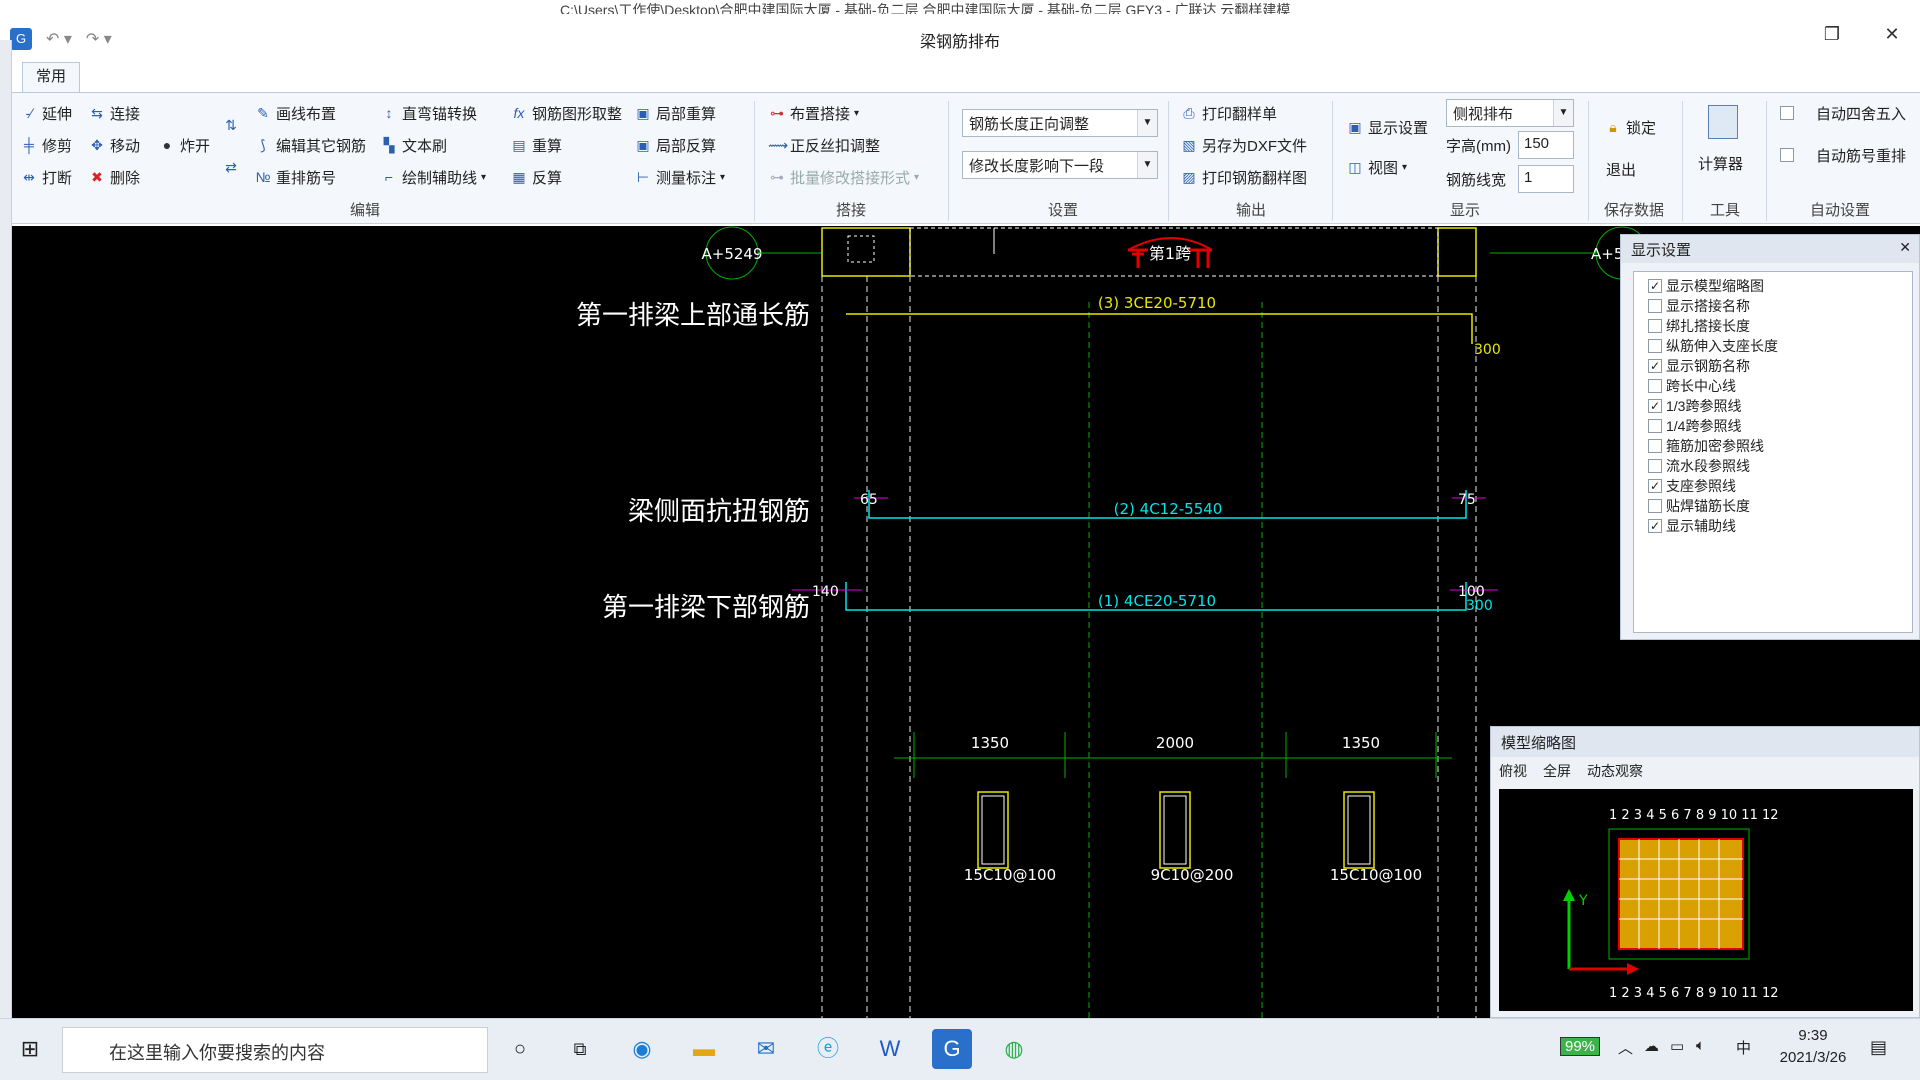 This screenshot has height=1080, width=1920. Describe the element at coordinates (766, 1049) in the screenshot. I see `mail-icon: ✉` at that location.